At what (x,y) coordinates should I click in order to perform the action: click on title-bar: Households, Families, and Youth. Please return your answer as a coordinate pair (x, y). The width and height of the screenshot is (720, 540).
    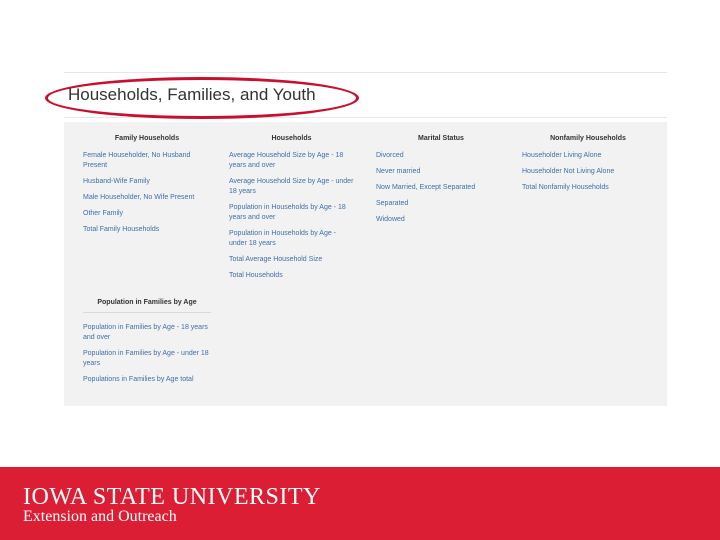
    Looking at the image, I should click on (356, 95).